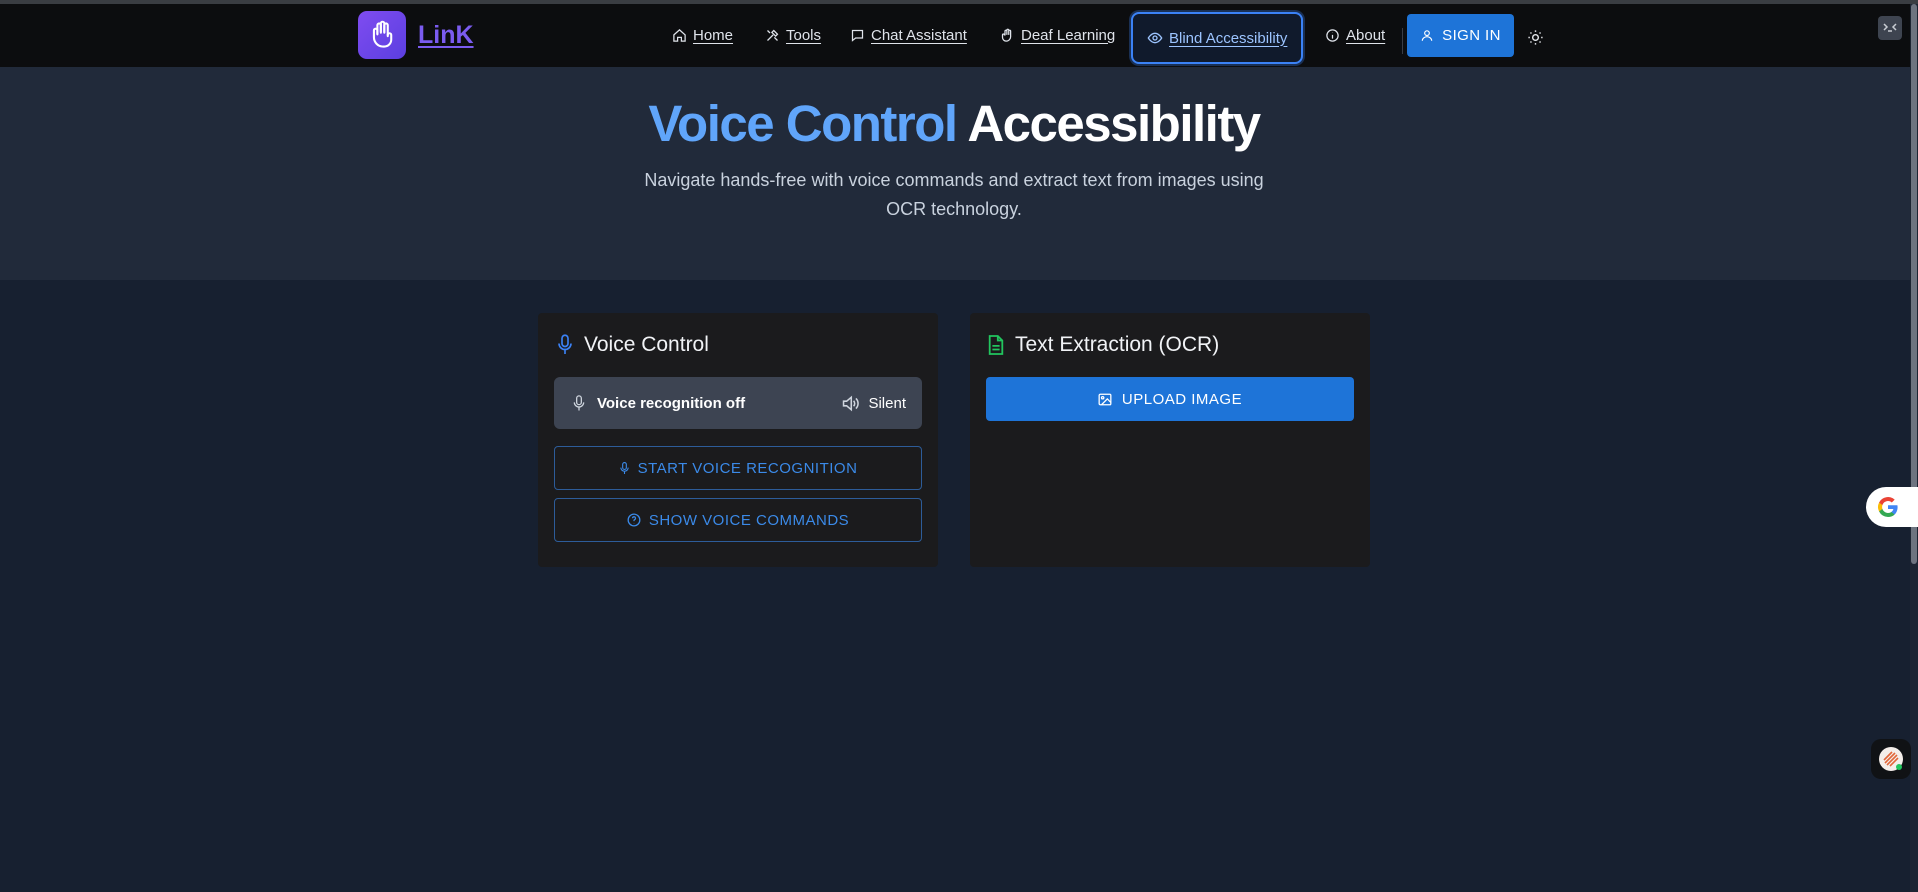  I want to click on upload-image-button: UPLOAD IMAGE, so click(1170, 399).